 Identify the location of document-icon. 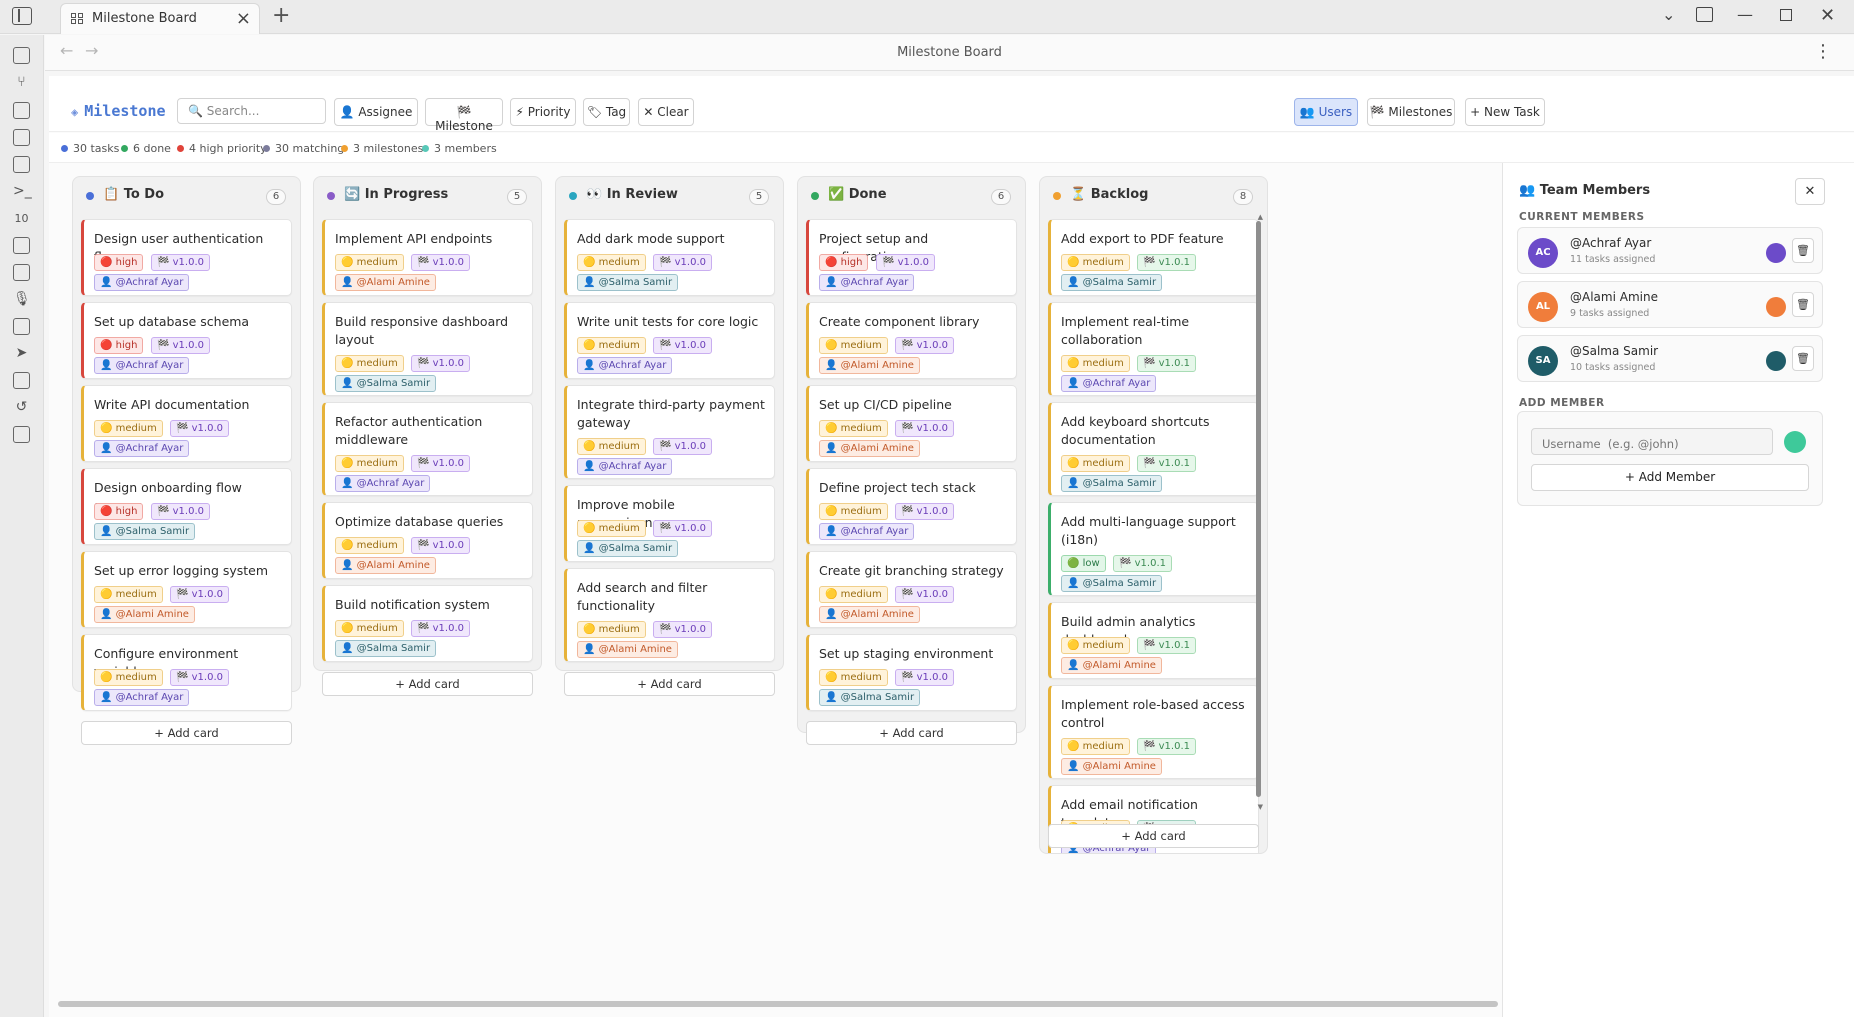
(21, 55).